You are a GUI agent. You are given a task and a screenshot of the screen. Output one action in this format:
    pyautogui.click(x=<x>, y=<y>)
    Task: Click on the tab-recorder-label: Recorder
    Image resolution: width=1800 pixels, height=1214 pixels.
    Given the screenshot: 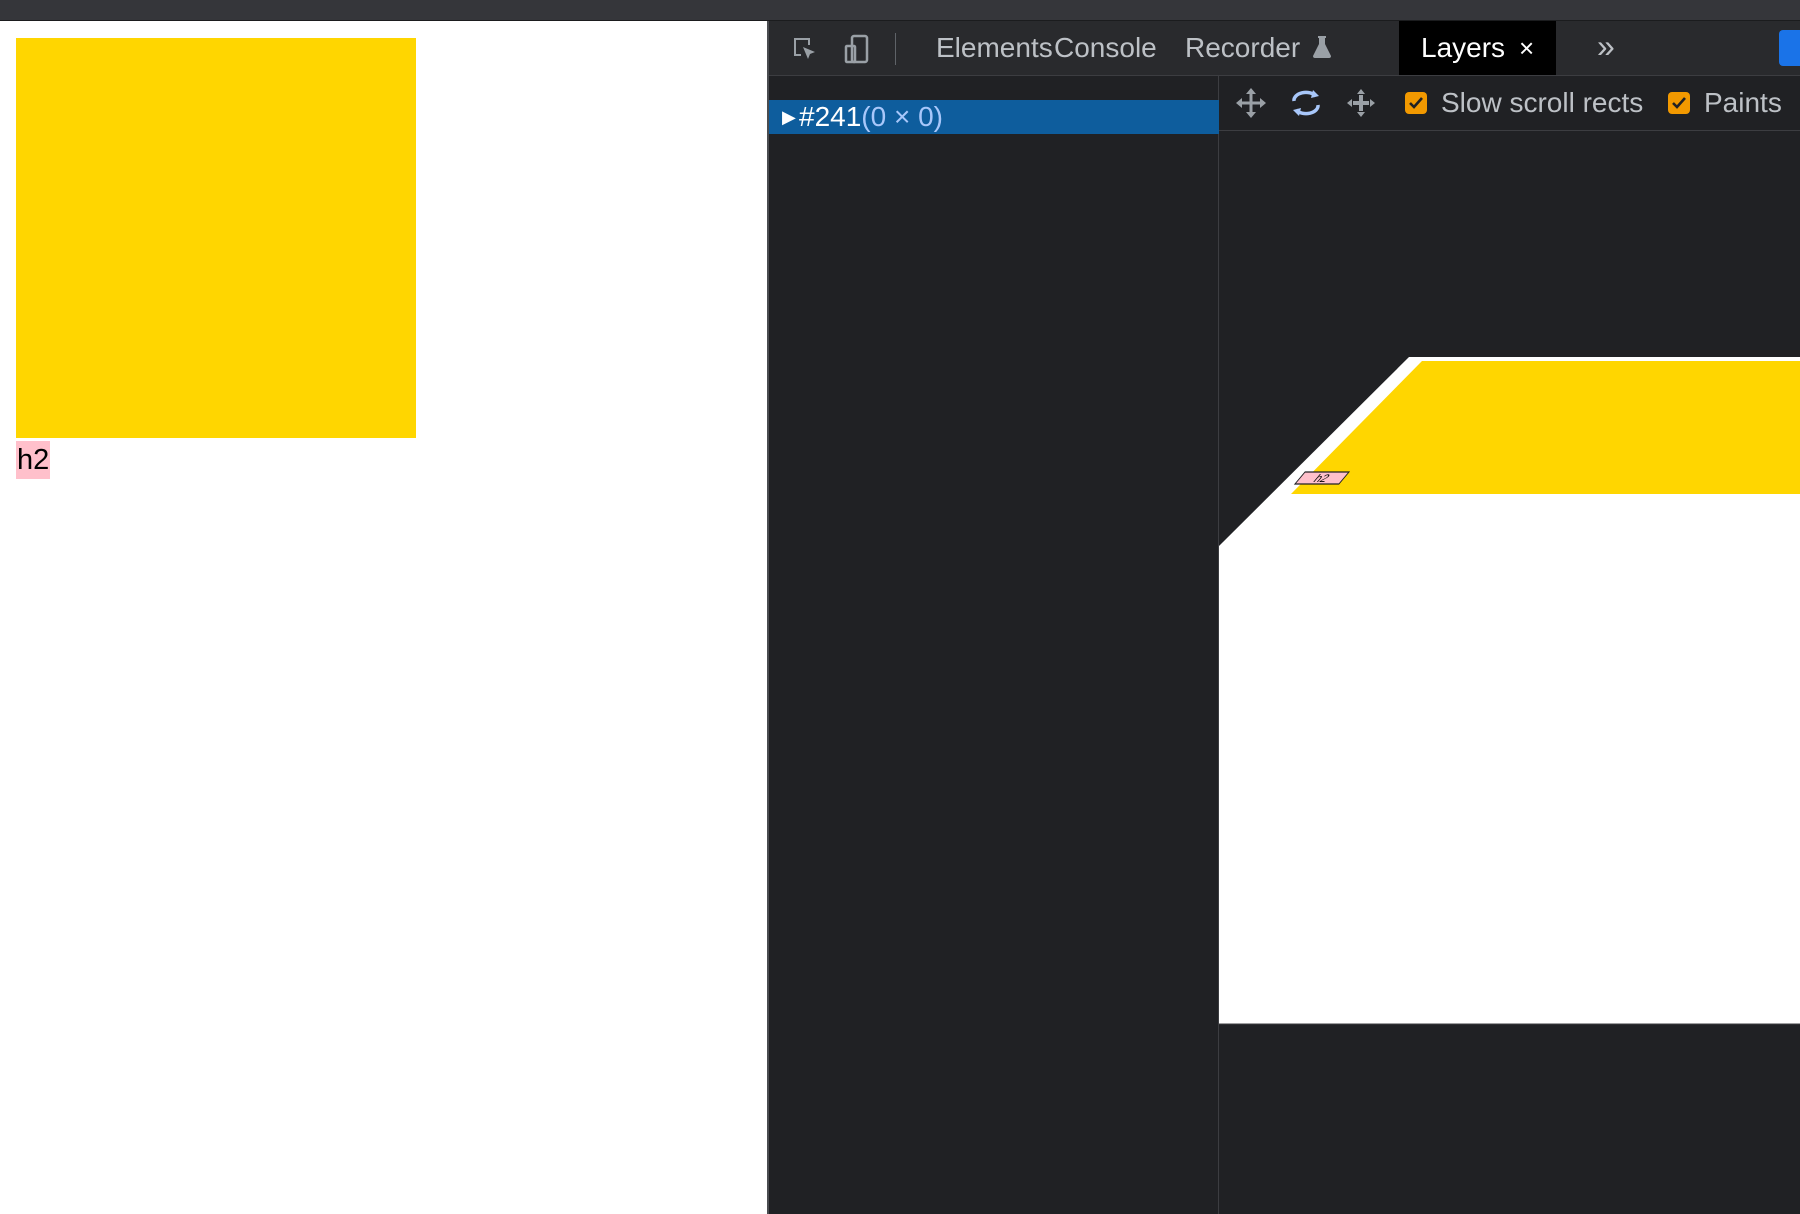 What is the action you would take?
    pyautogui.click(x=1243, y=47)
    